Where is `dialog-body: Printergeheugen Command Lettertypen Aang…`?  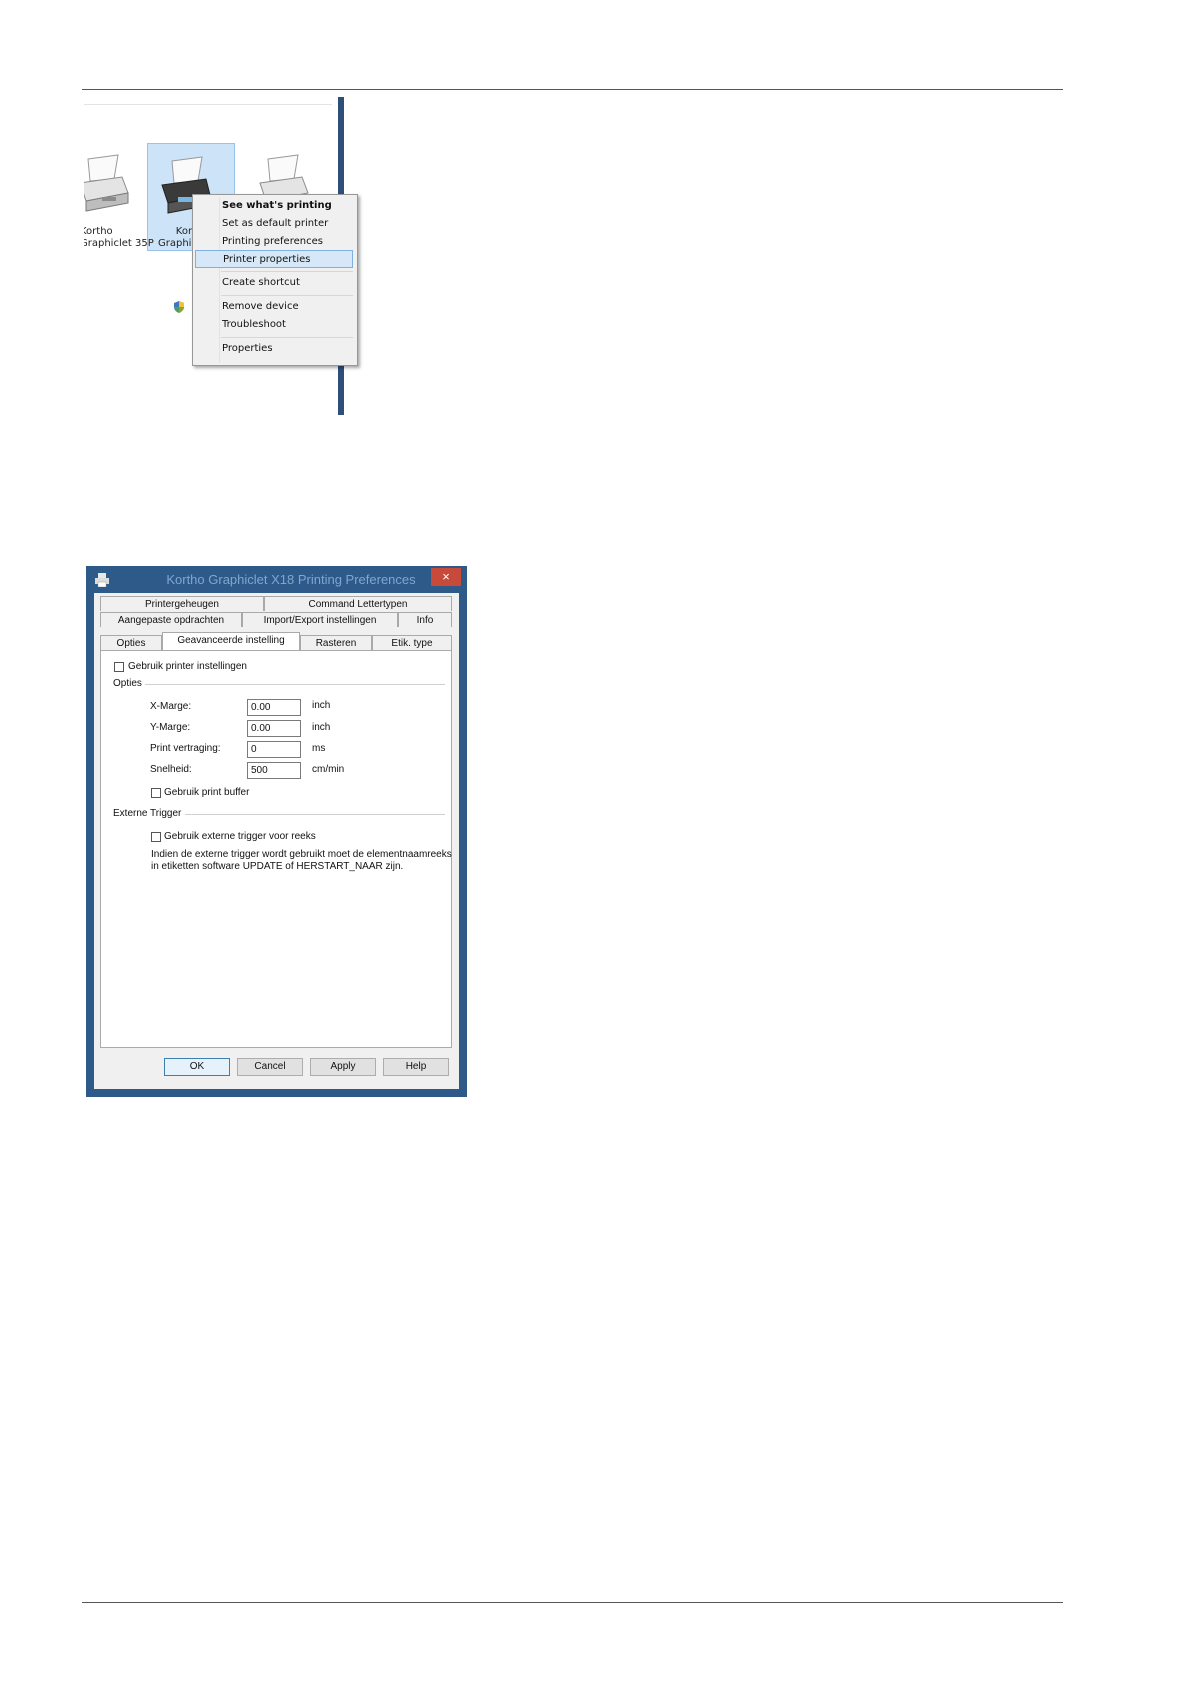 dialog-body: Printergeheugen Command Lettertypen Aang… is located at coordinates (276, 841).